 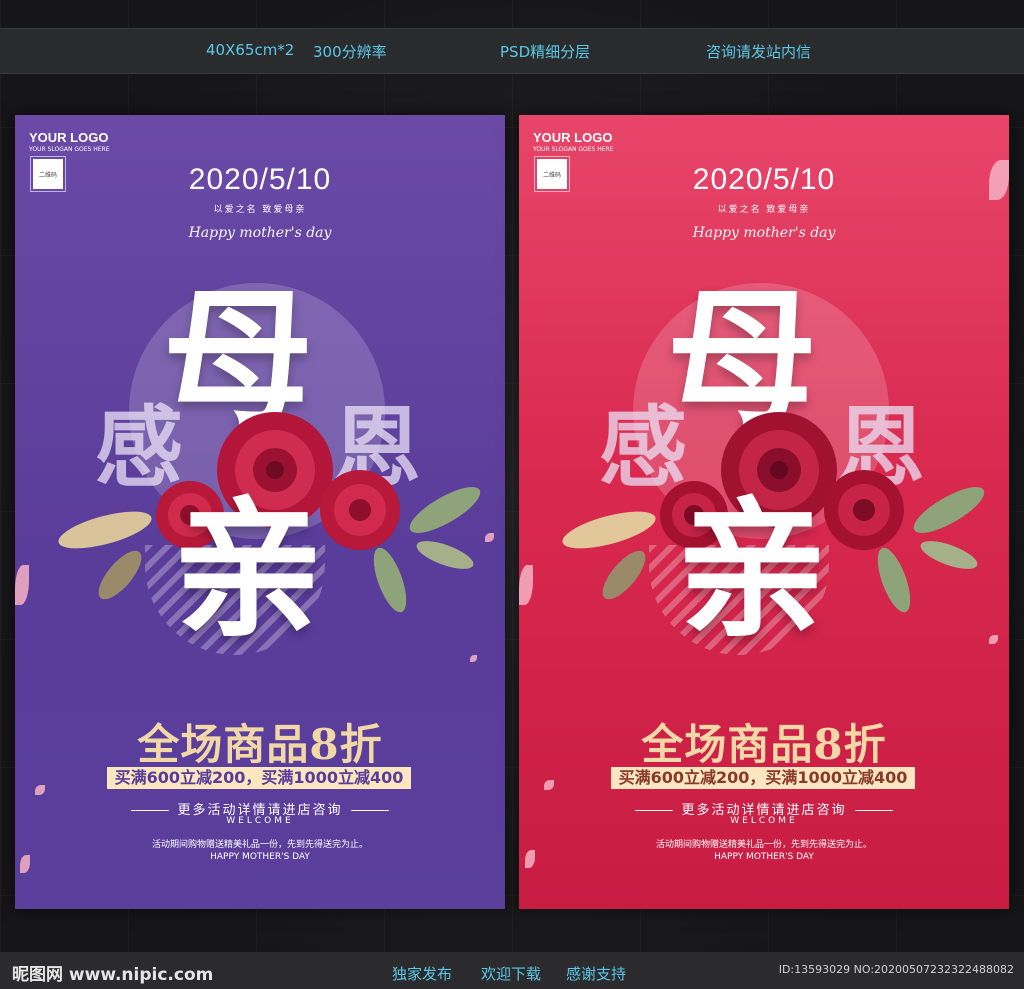 I want to click on thanks-link: 感谢支持, so click(x=596, y=973).